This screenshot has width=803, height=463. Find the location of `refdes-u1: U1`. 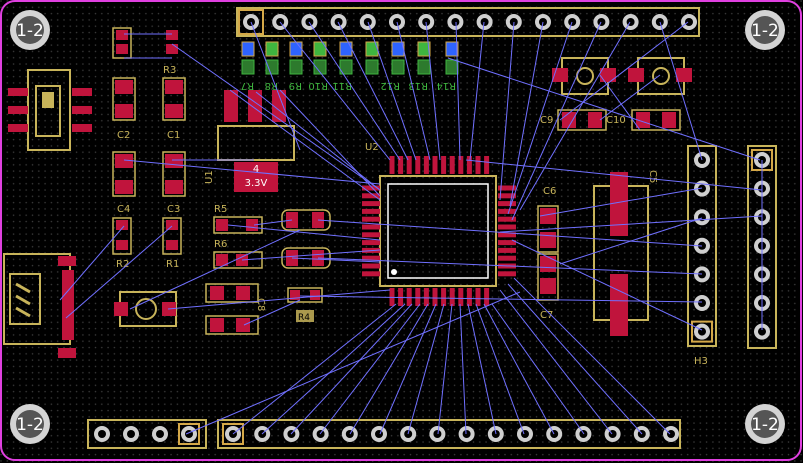

refdes-u1: U1 is located at coordinates (209, 177).